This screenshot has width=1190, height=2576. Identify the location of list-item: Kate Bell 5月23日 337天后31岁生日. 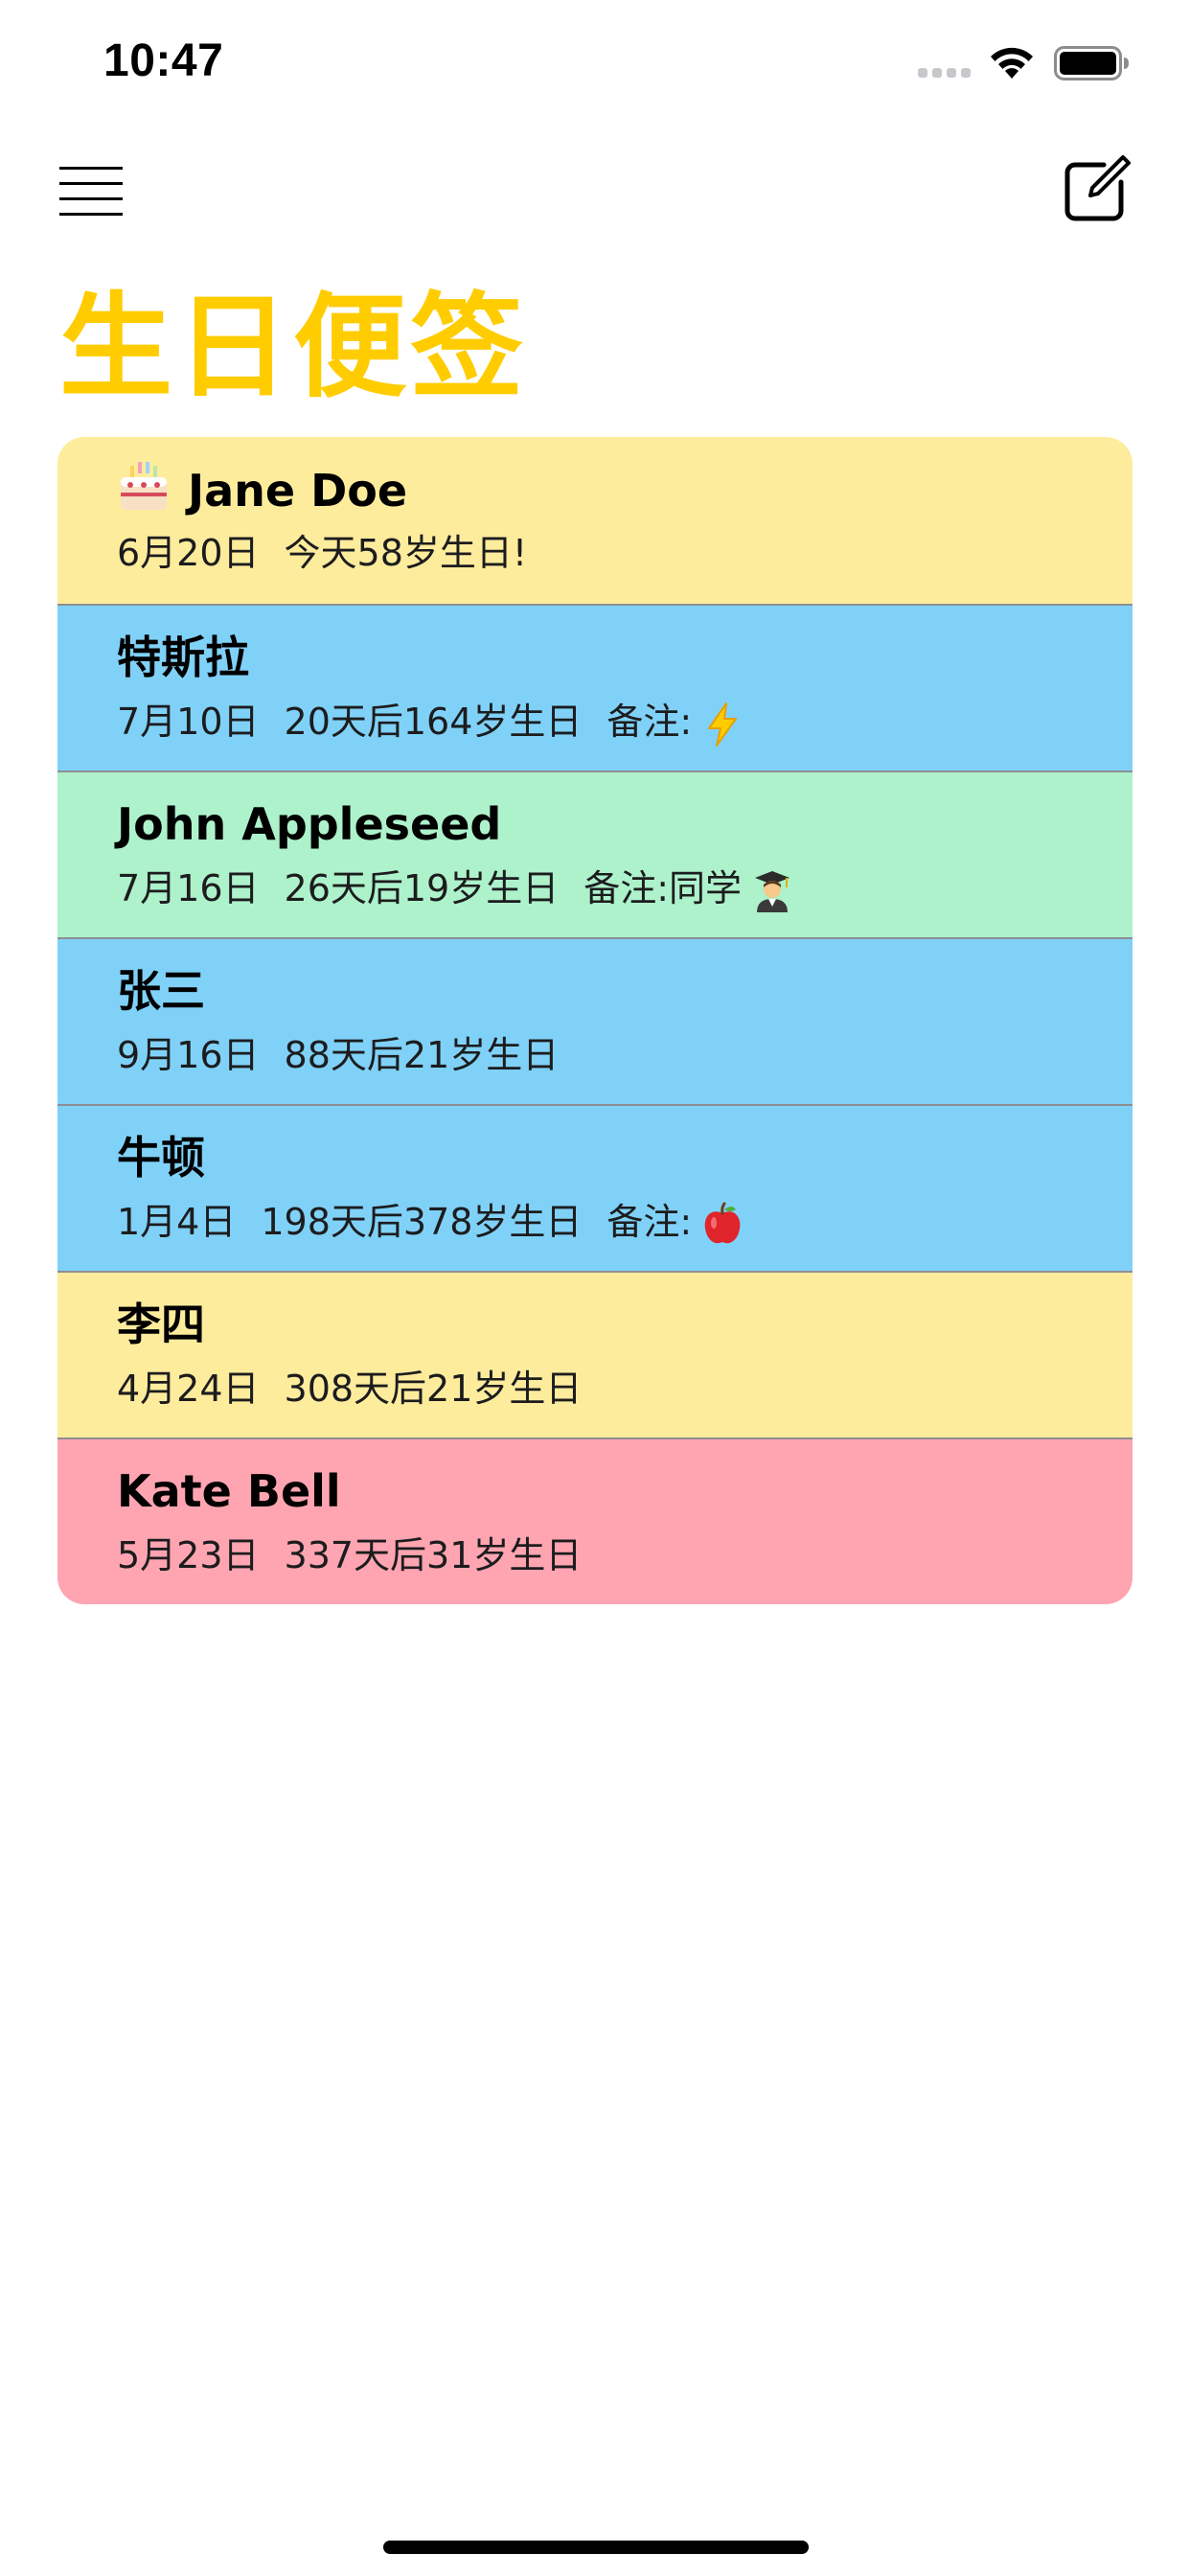
(595, 1521).